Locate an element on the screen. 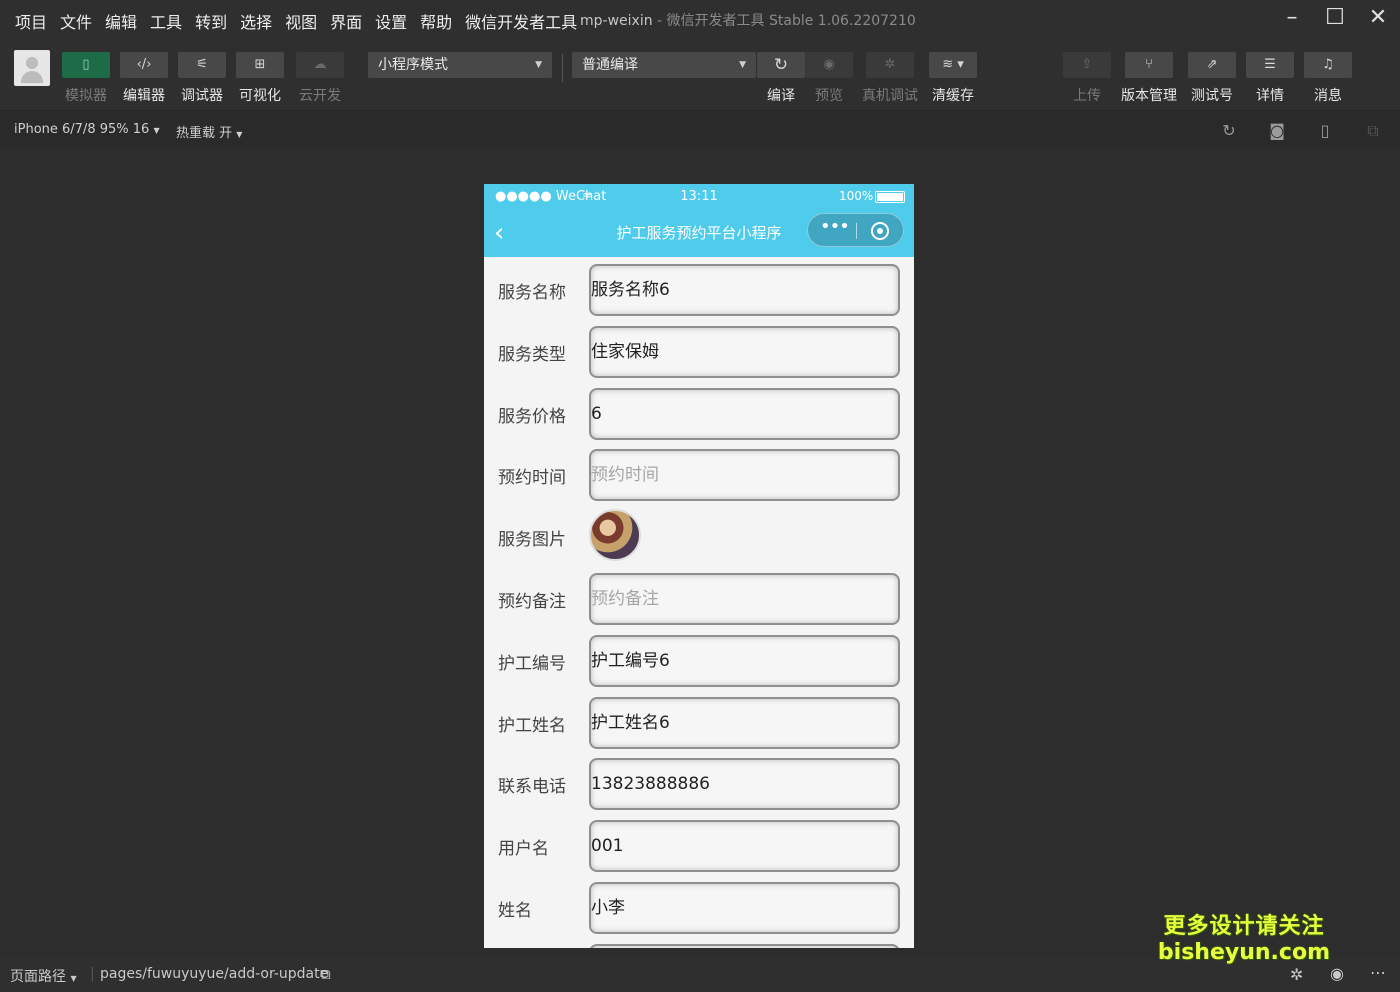 The image size is (1400, 992). debugger-button: ⚟ is located at coordinates (202, 65).